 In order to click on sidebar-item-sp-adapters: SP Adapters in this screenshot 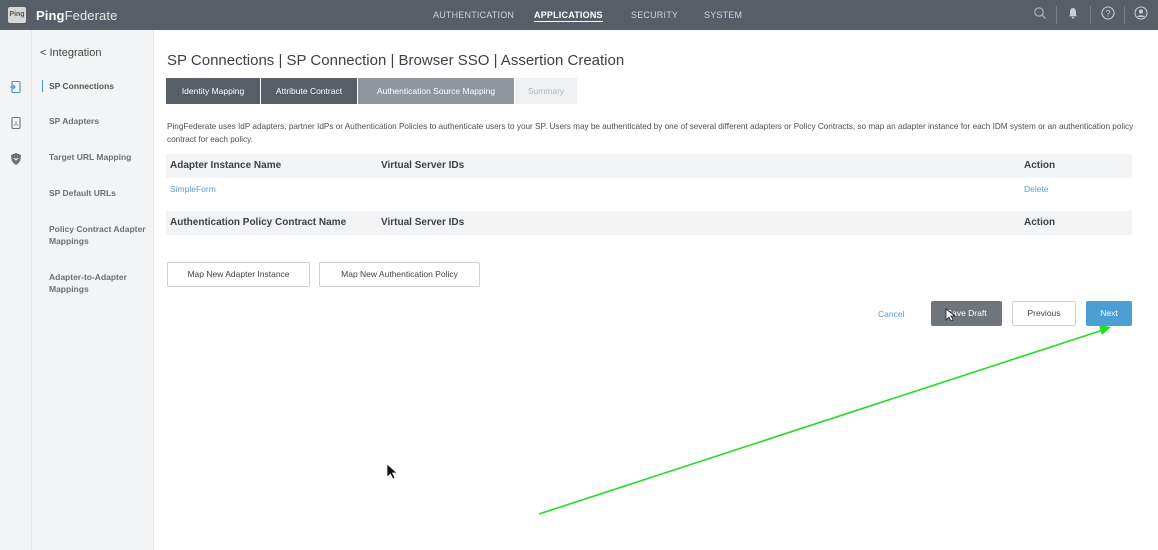, I will do `click(99, 121)`.